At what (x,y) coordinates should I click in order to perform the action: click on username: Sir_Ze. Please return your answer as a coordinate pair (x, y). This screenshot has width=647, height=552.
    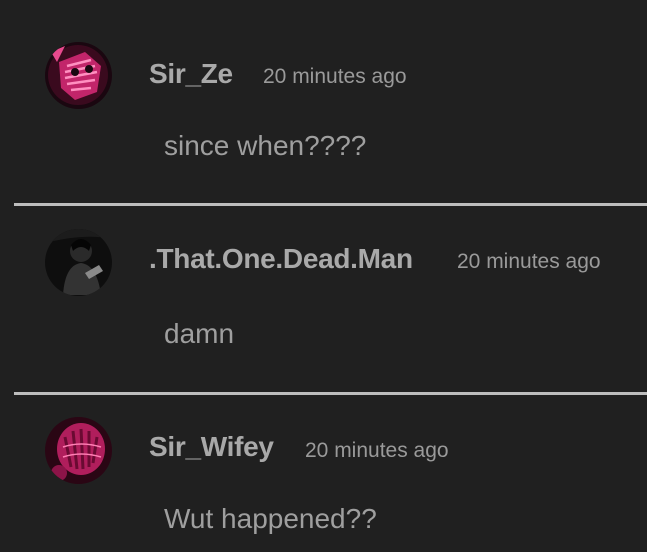
    Looking at the image, I should click on (191, 74).